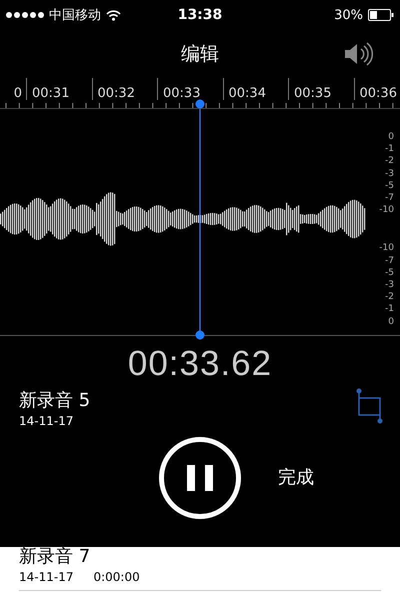  Describe the element at coordinates (359, 54) in the screenshot. I see `speaker-icon` at that location.